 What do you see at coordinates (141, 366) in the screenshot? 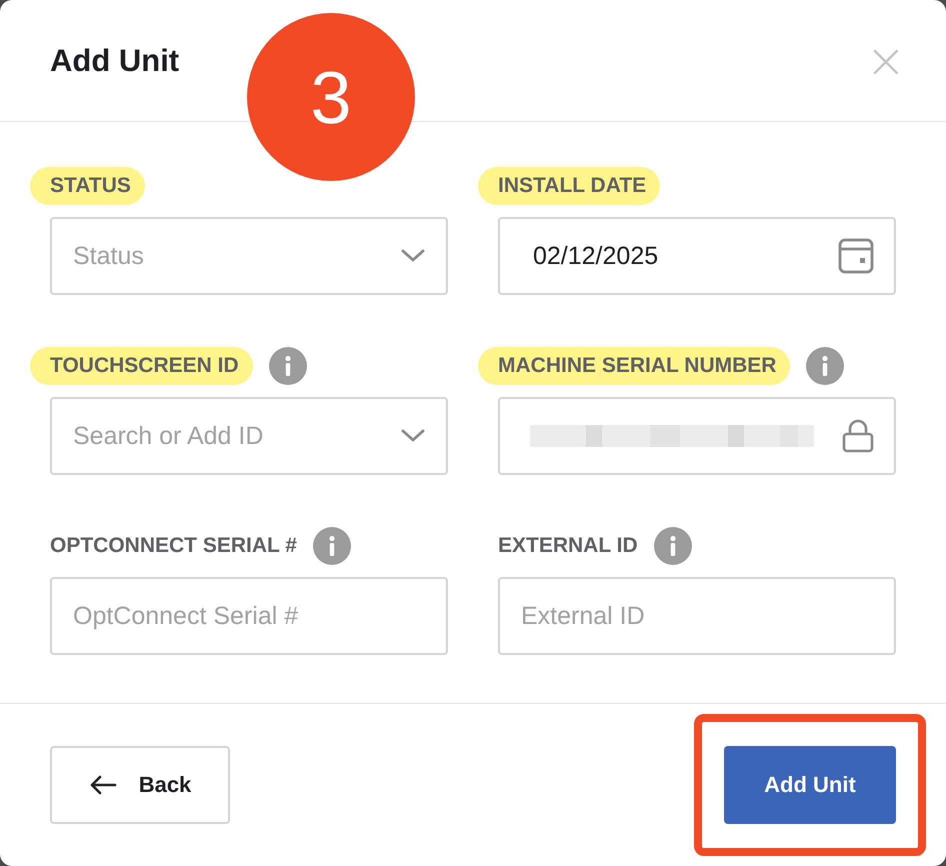
I see `field-label: TOUCHSCREEN ID` at bounding box center [141, 366].